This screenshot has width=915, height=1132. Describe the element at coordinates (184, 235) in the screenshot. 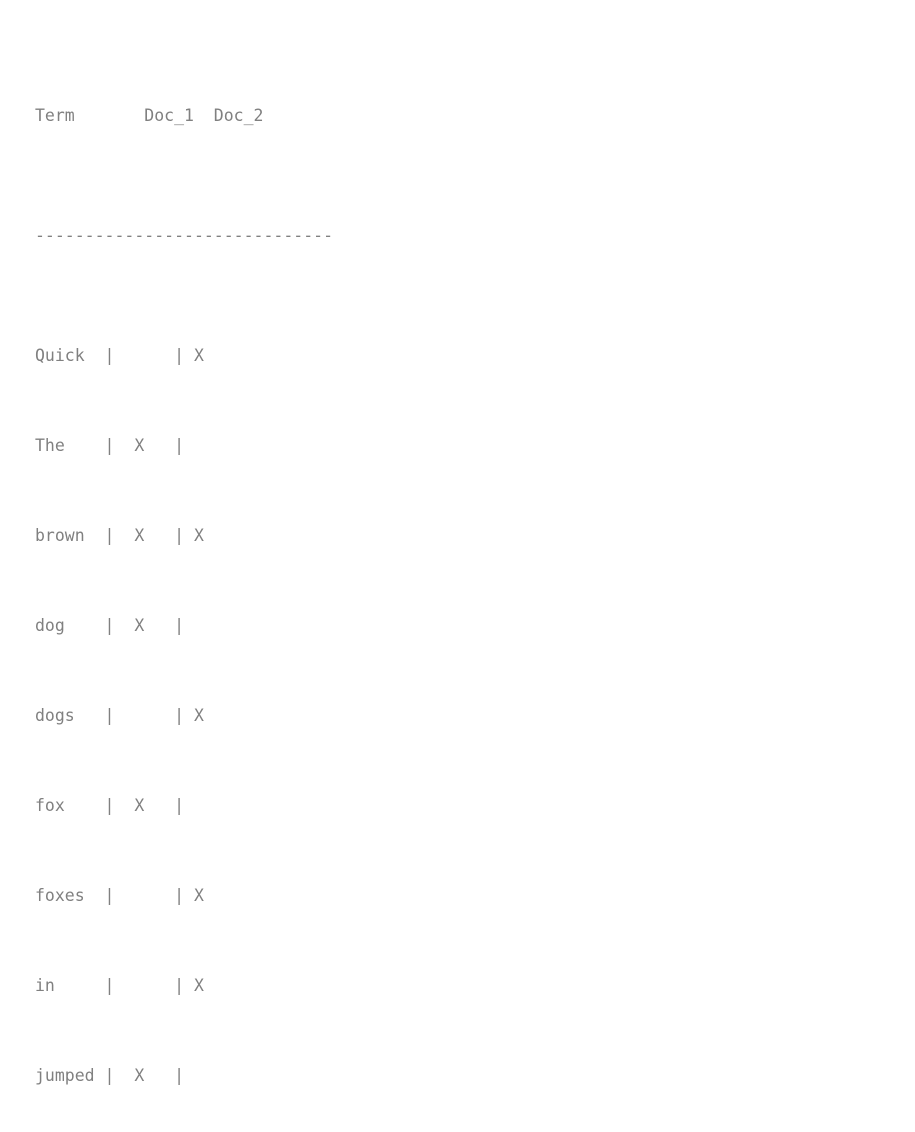

I see `table-top-rule: ------------------------------` at that location.